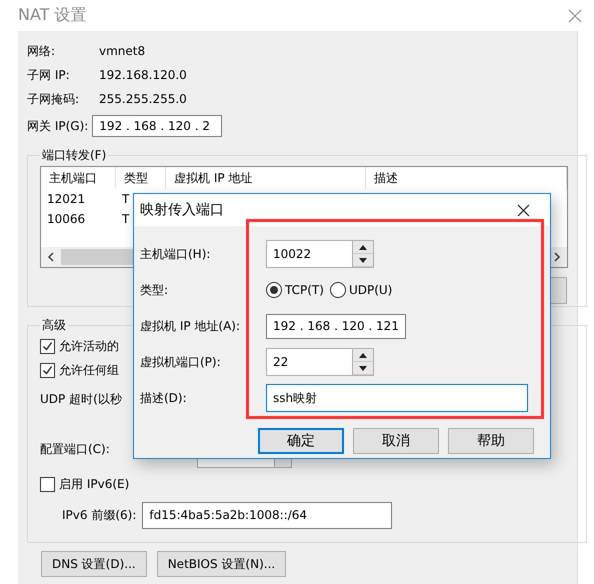  Describe the element at coordinates (266, 178) in the screenshot. I see `column-header: 虚拟机 IP 地址` at that location.